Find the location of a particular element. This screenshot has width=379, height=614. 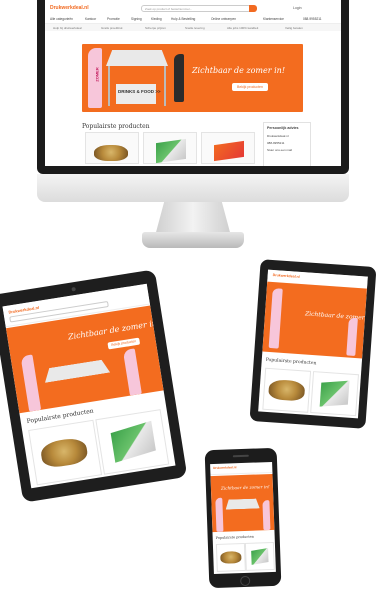

nav-item: Online ontwerpen is located at coordinates (223, 19).